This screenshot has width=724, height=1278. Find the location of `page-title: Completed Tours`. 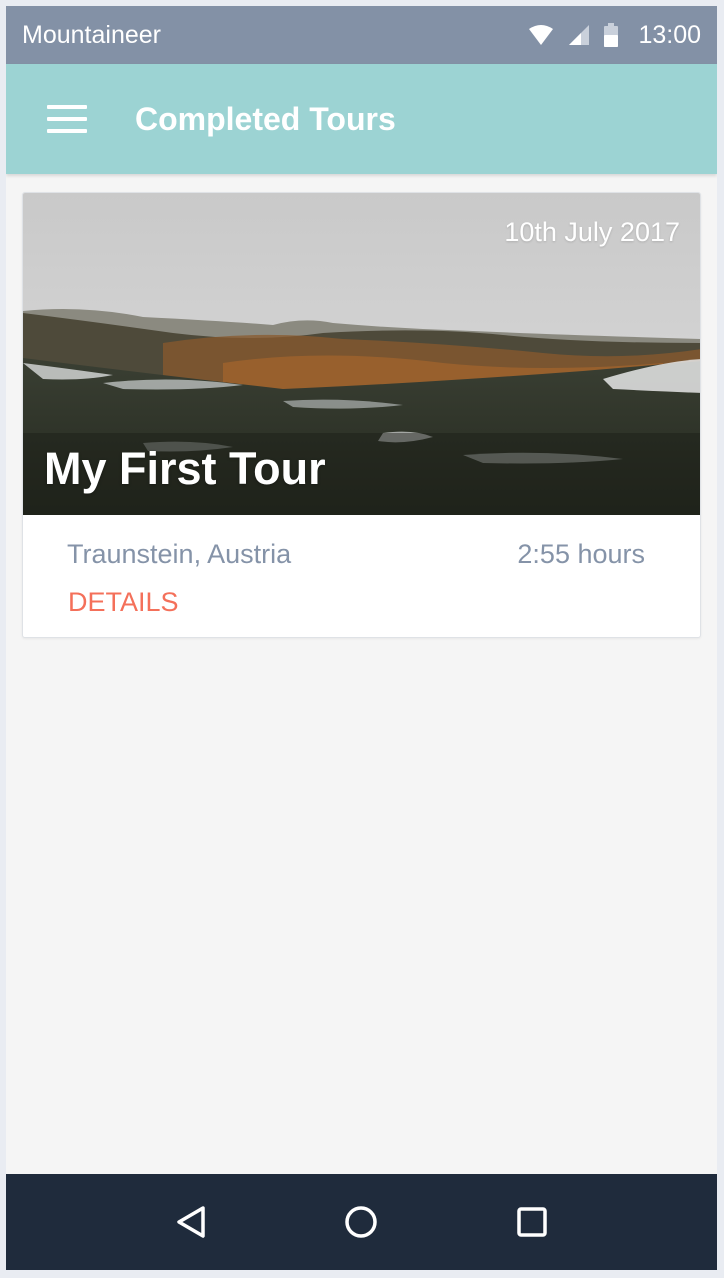

page-title: Completed Tours is located at coordinates (265, 118).